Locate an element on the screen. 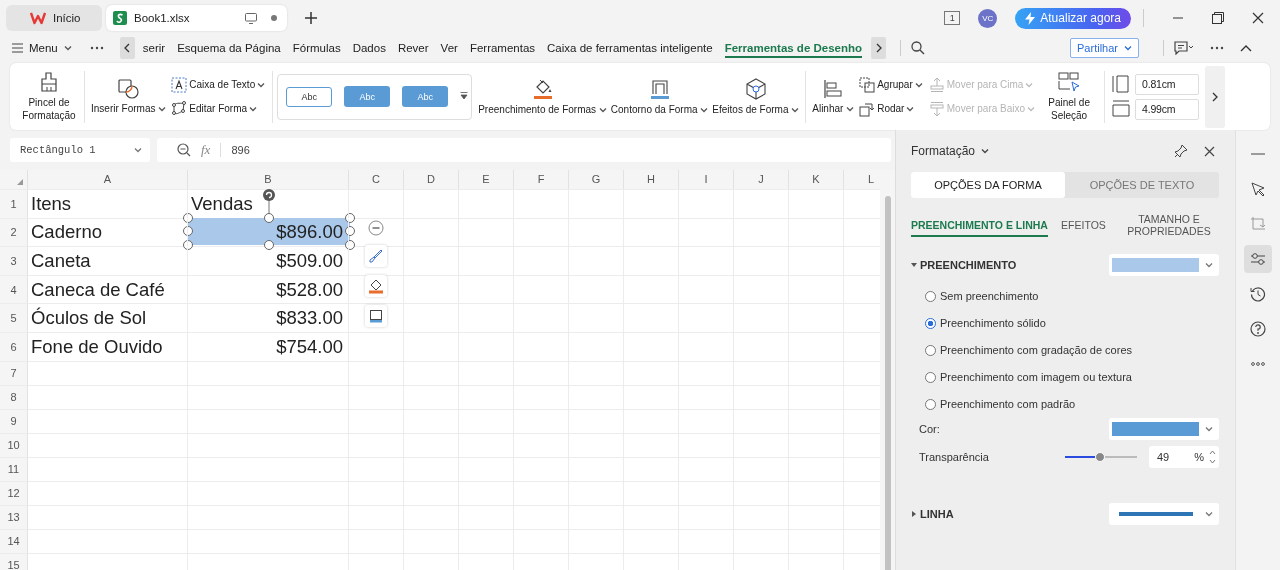 The width and height of the screenshot is (1280, 570). format-painter-button: Pincel de Formatação is located at coordinates (49, 96).